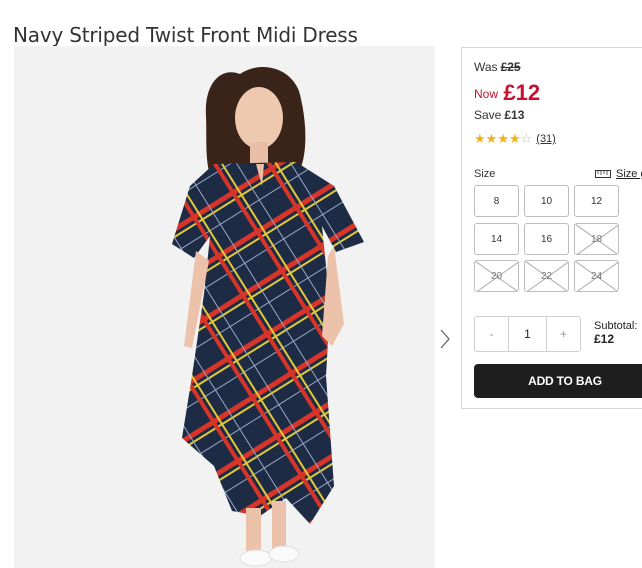  What do you see at coordinates (616, 326) in the screenshot?
I see `subtotal-label: Subtotal:` at bounding box center [616, 326].